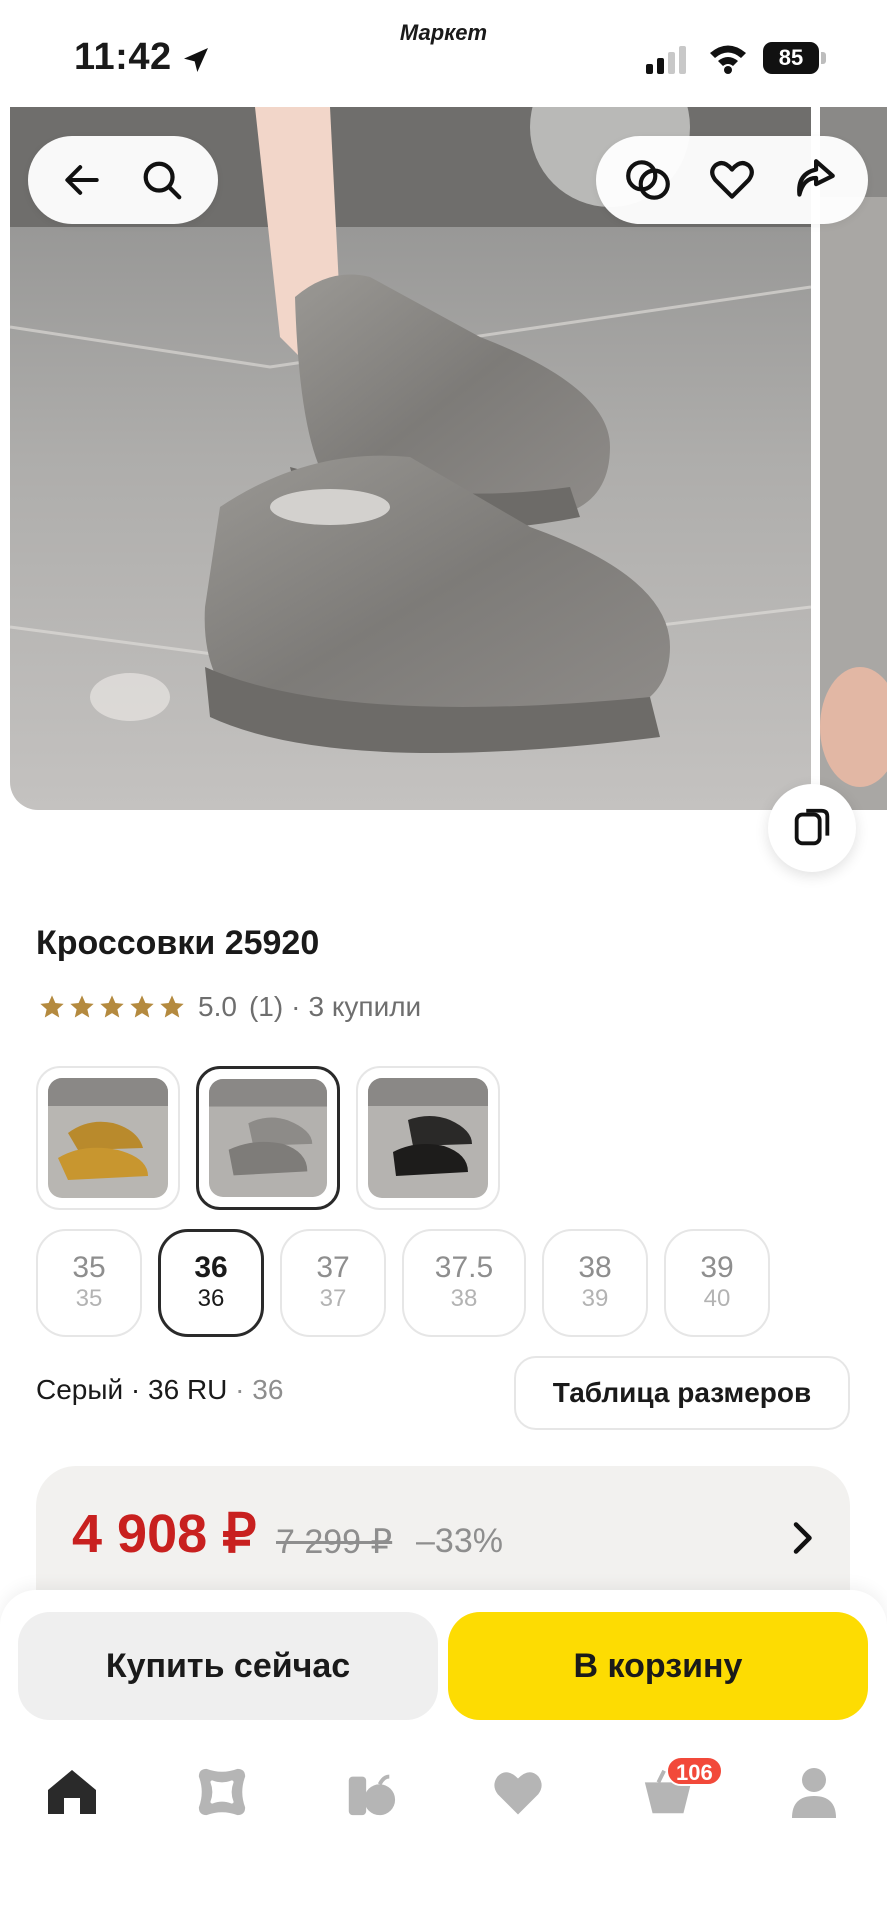 The width and height of the screenshot is (887, 1920). I want to click on gallery-nav-right, so click(732, 180).